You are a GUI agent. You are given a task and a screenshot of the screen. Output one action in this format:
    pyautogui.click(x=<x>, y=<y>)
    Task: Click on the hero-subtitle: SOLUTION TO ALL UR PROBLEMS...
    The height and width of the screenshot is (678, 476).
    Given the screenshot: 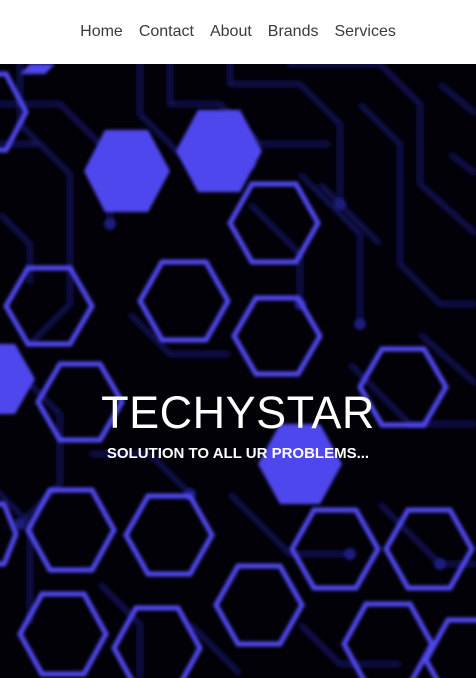 What is the action you would take?
    pyautogui.click(x=238, y=453)
    